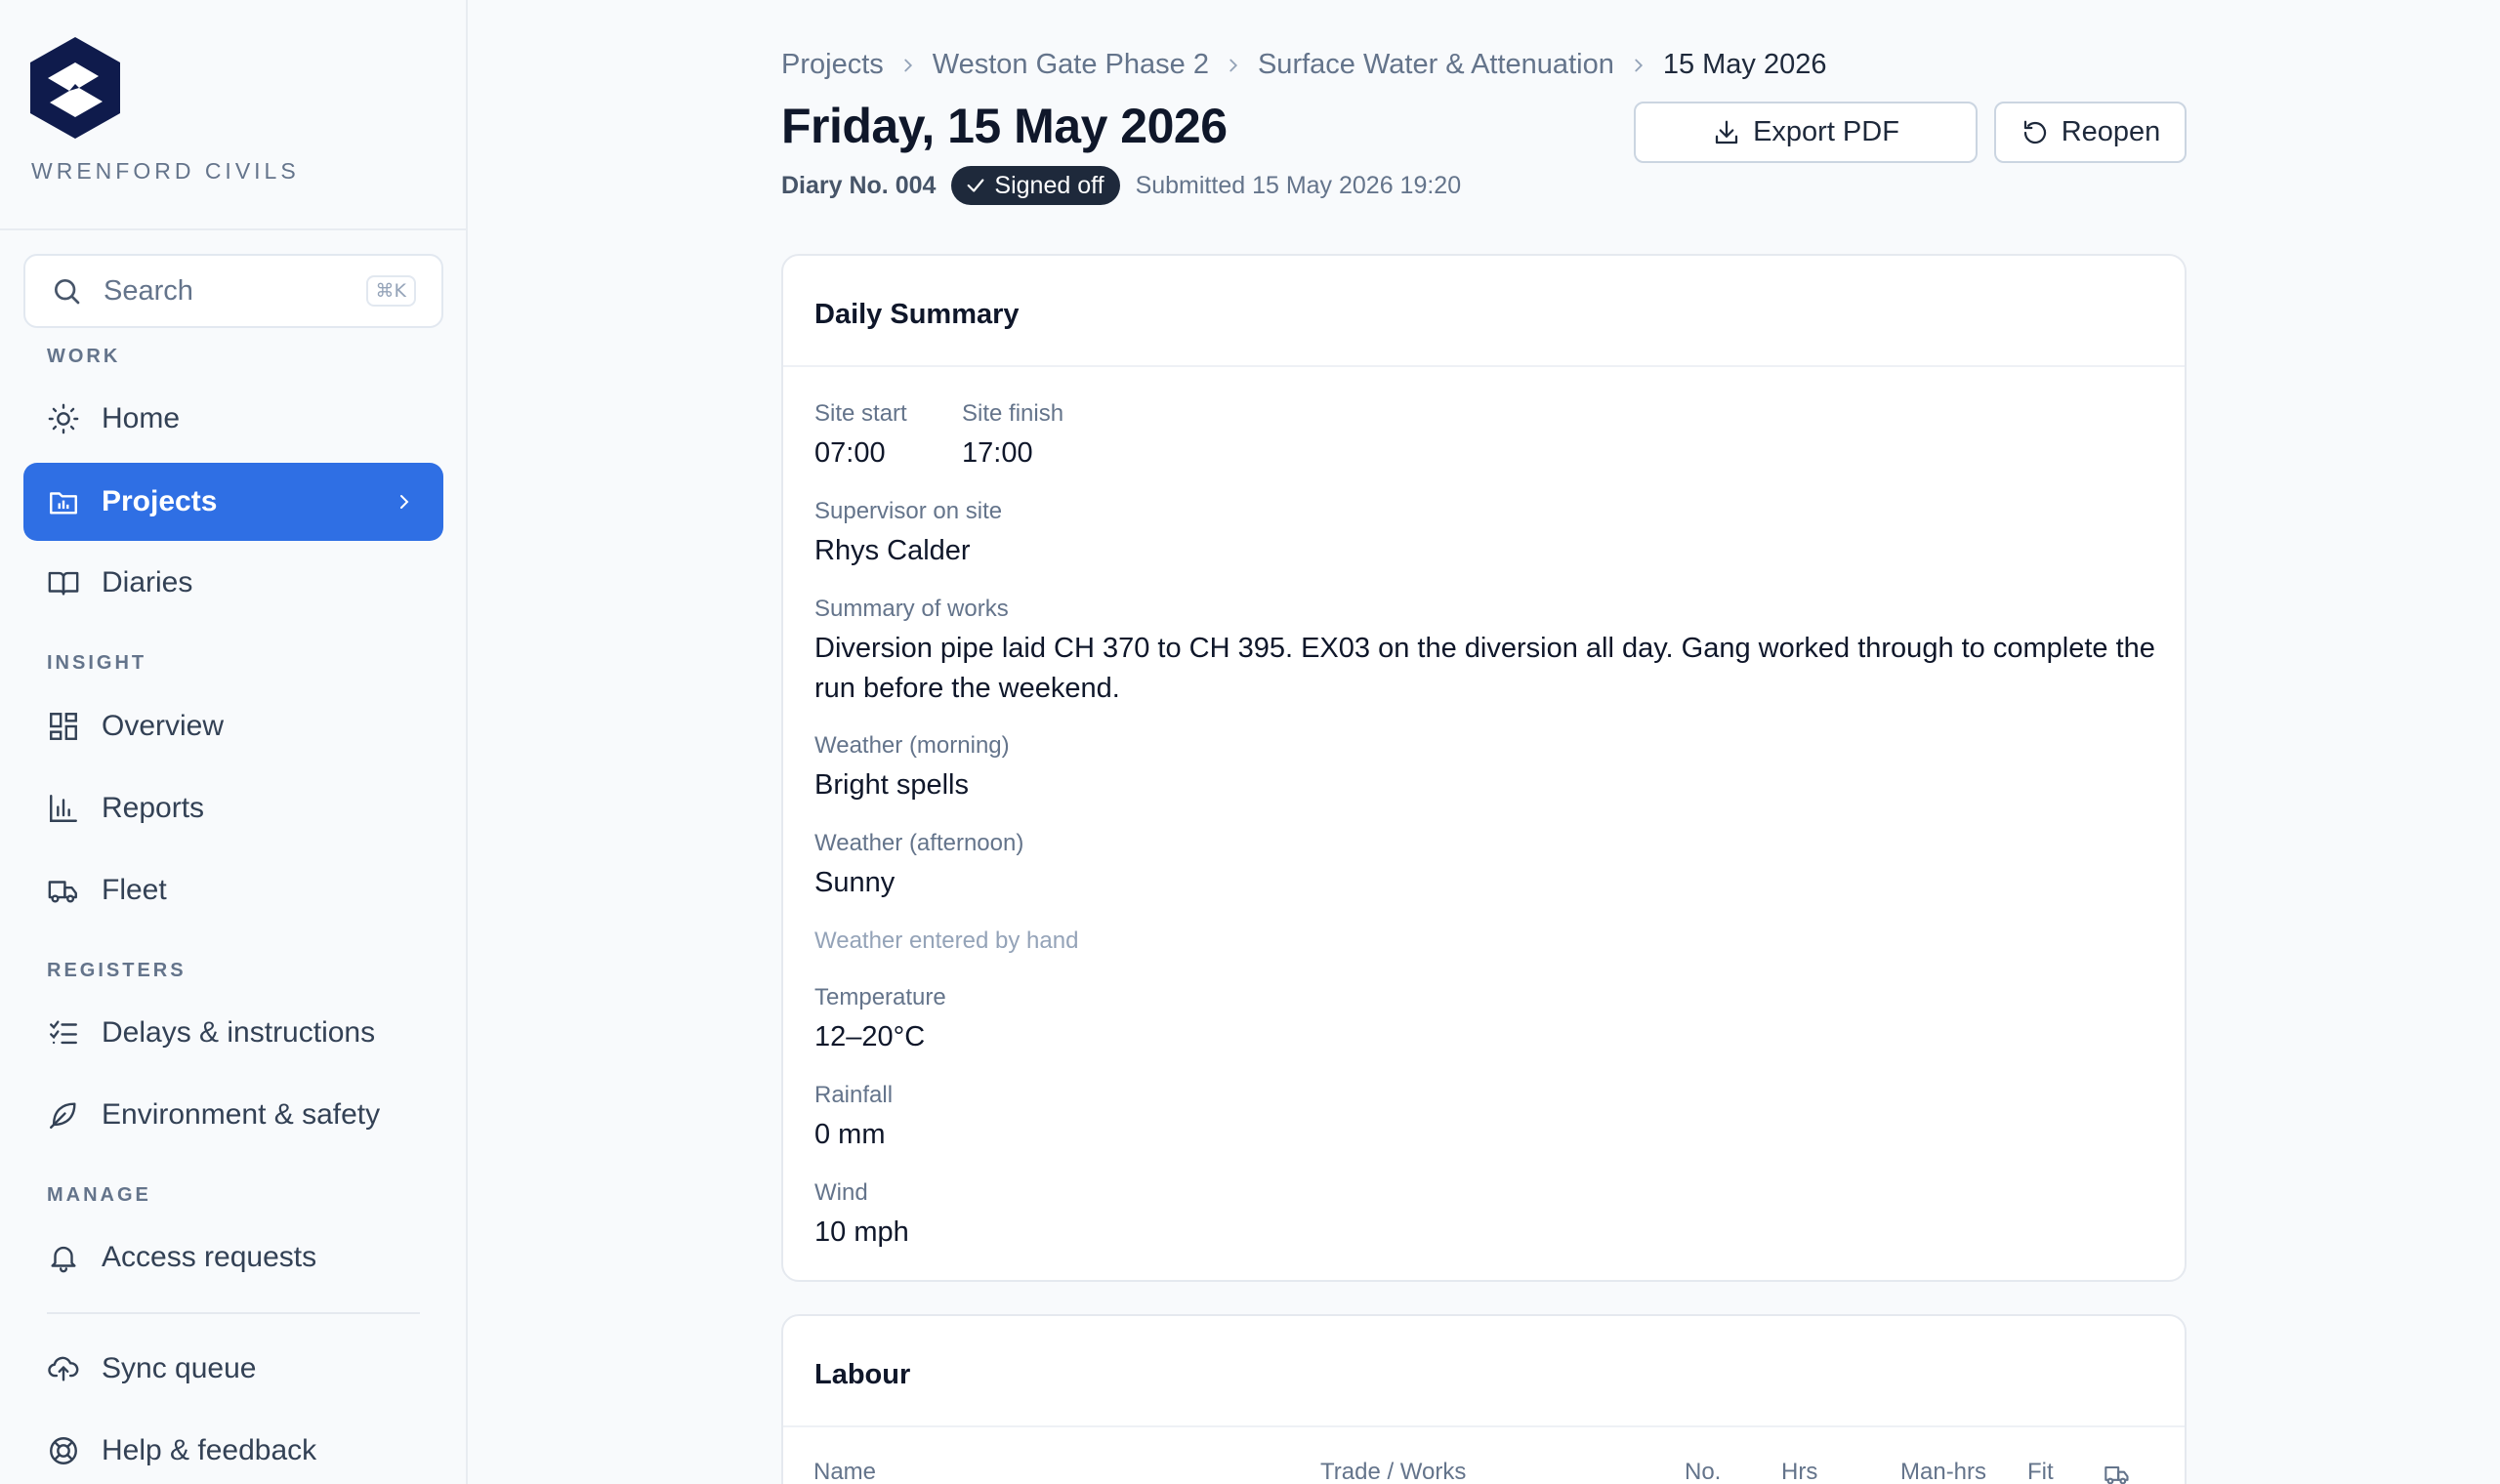 The height and width of the screenshot is (1484, 2500). Describe the element at coordinates (2041, 1472) in the screenshot. I see `column-header-fit: Fit` at that location.